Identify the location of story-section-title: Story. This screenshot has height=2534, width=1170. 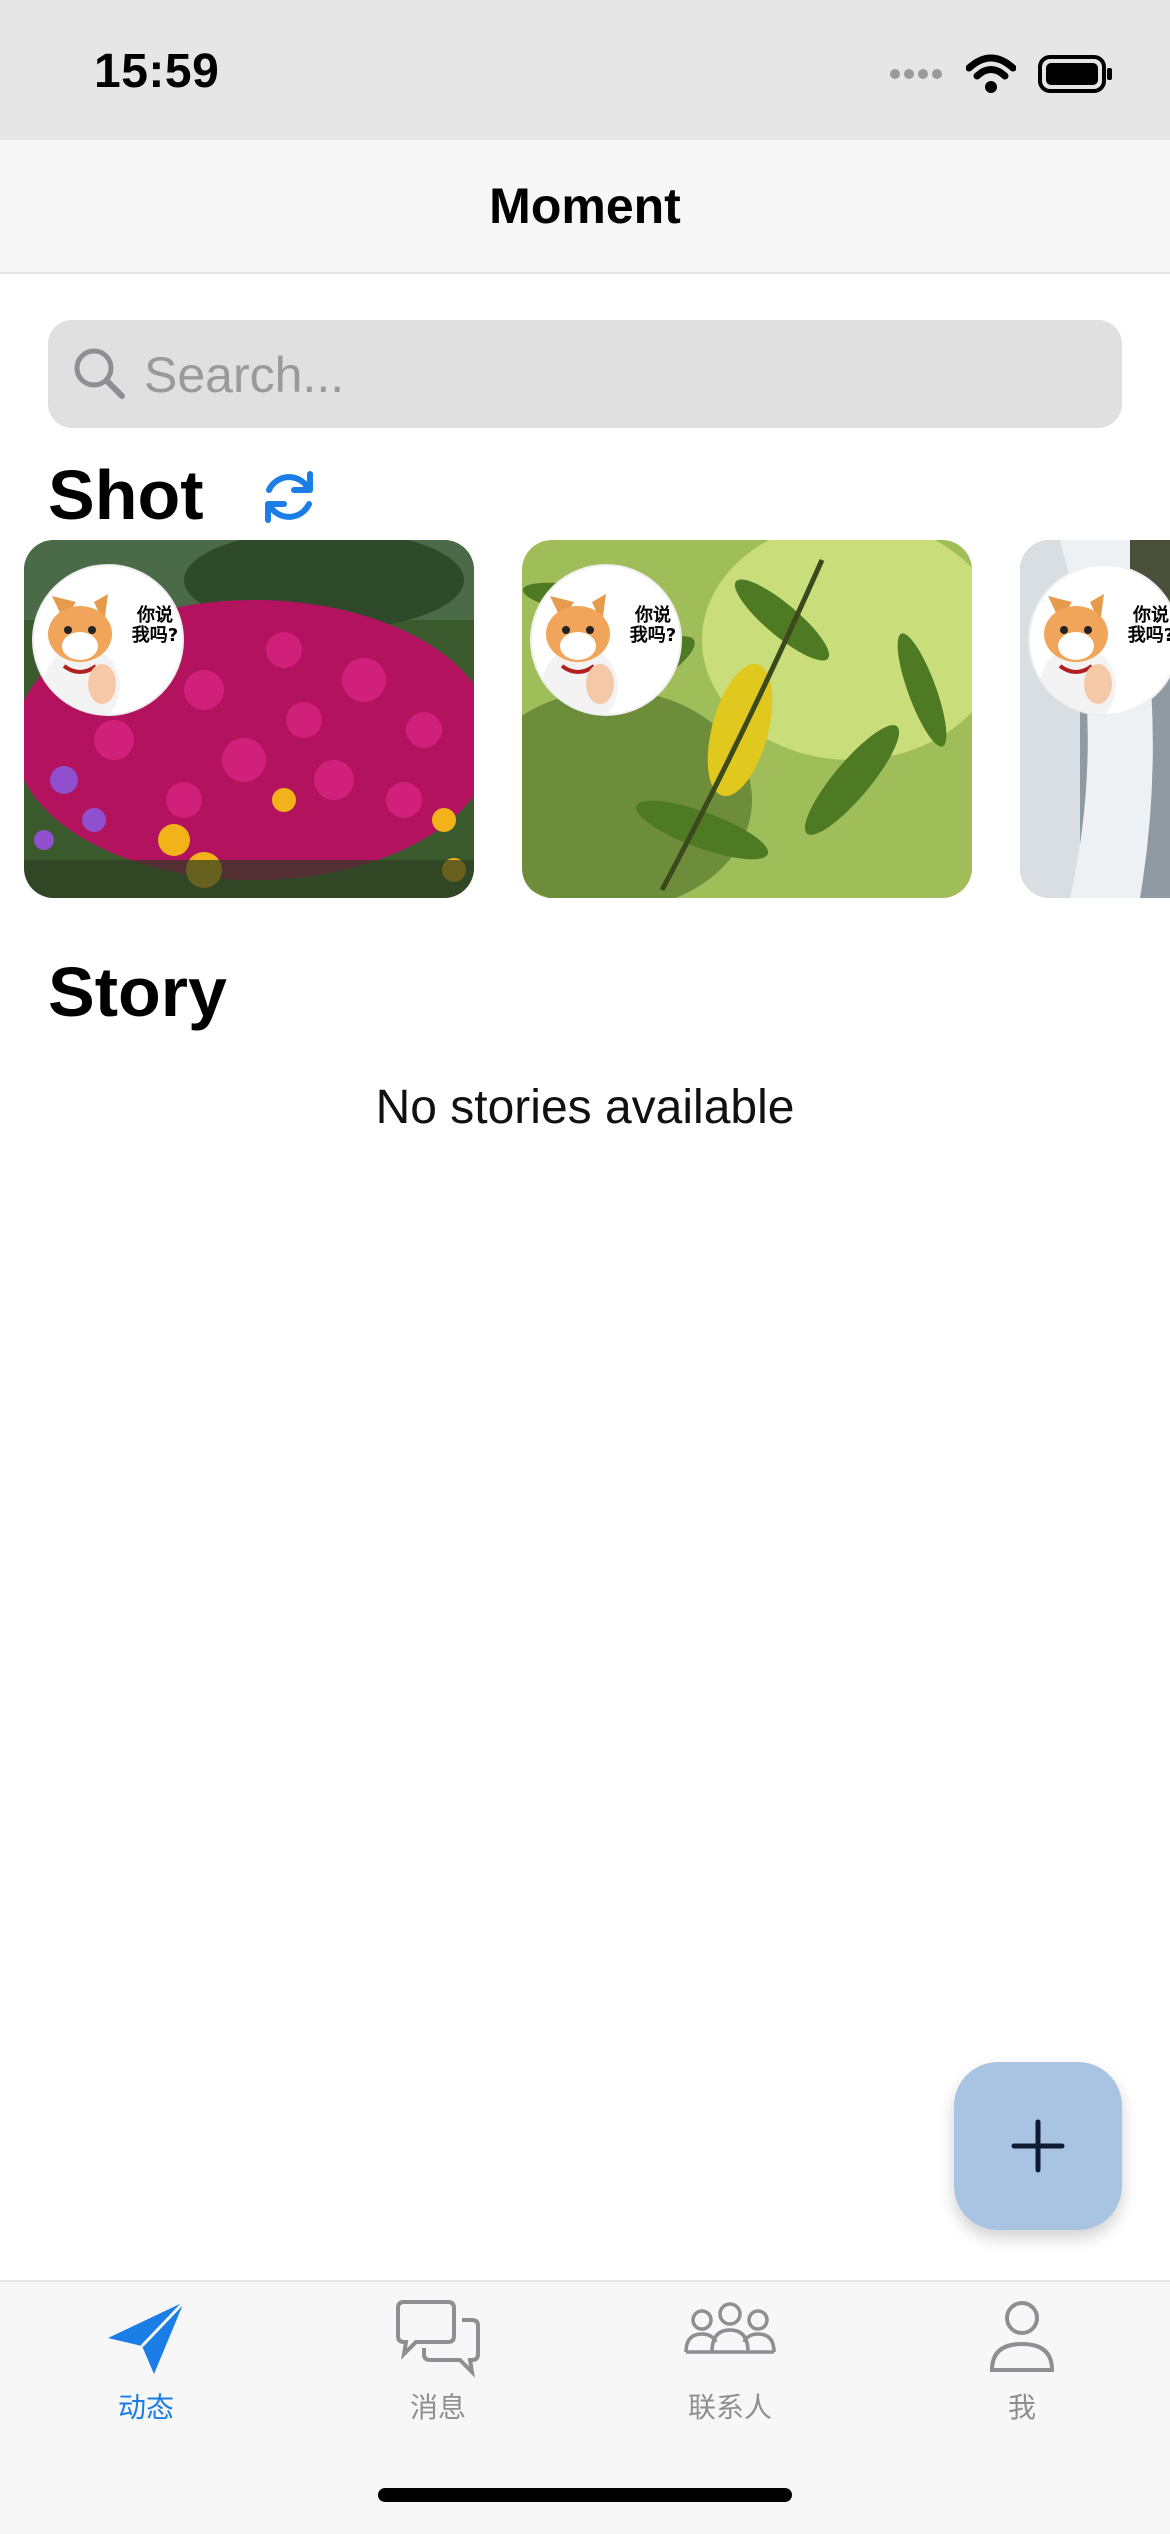
(137, 992).